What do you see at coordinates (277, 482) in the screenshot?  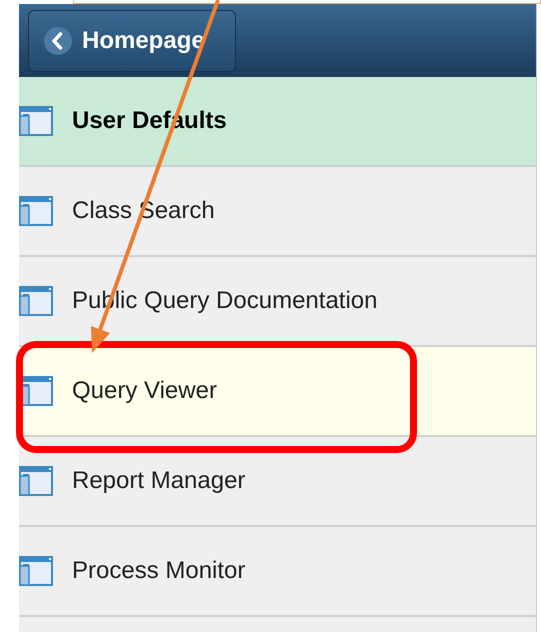 I see `menu-item: Report Manager` at bounding box center [277, 482].